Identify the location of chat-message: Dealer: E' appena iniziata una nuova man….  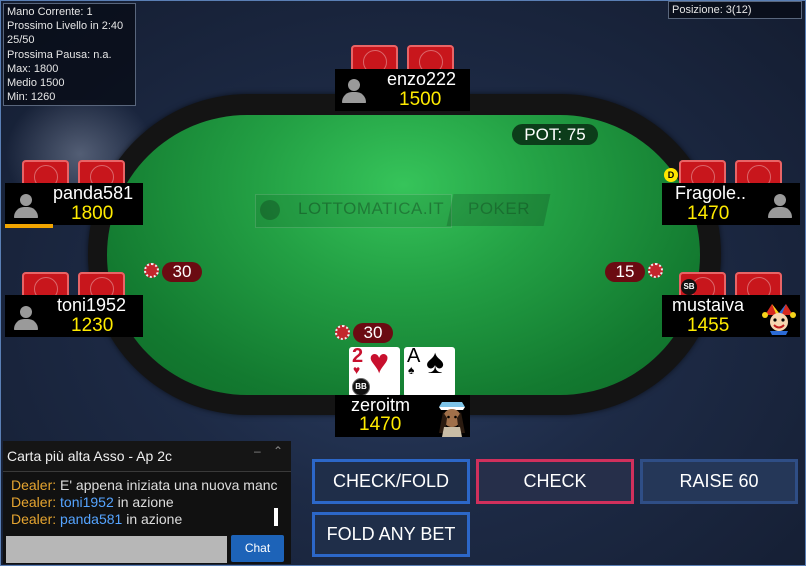
(144, 485).